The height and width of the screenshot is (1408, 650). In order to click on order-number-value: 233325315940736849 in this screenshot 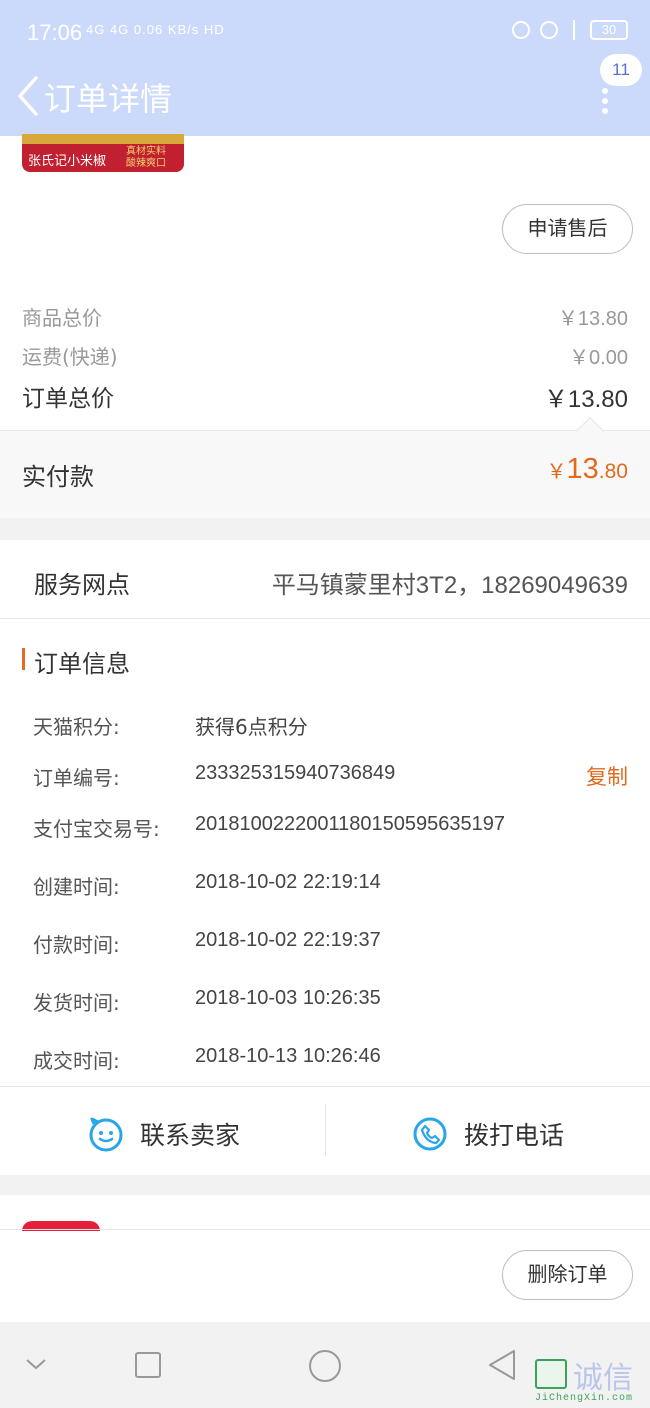, I will do `click(295, 773)`.